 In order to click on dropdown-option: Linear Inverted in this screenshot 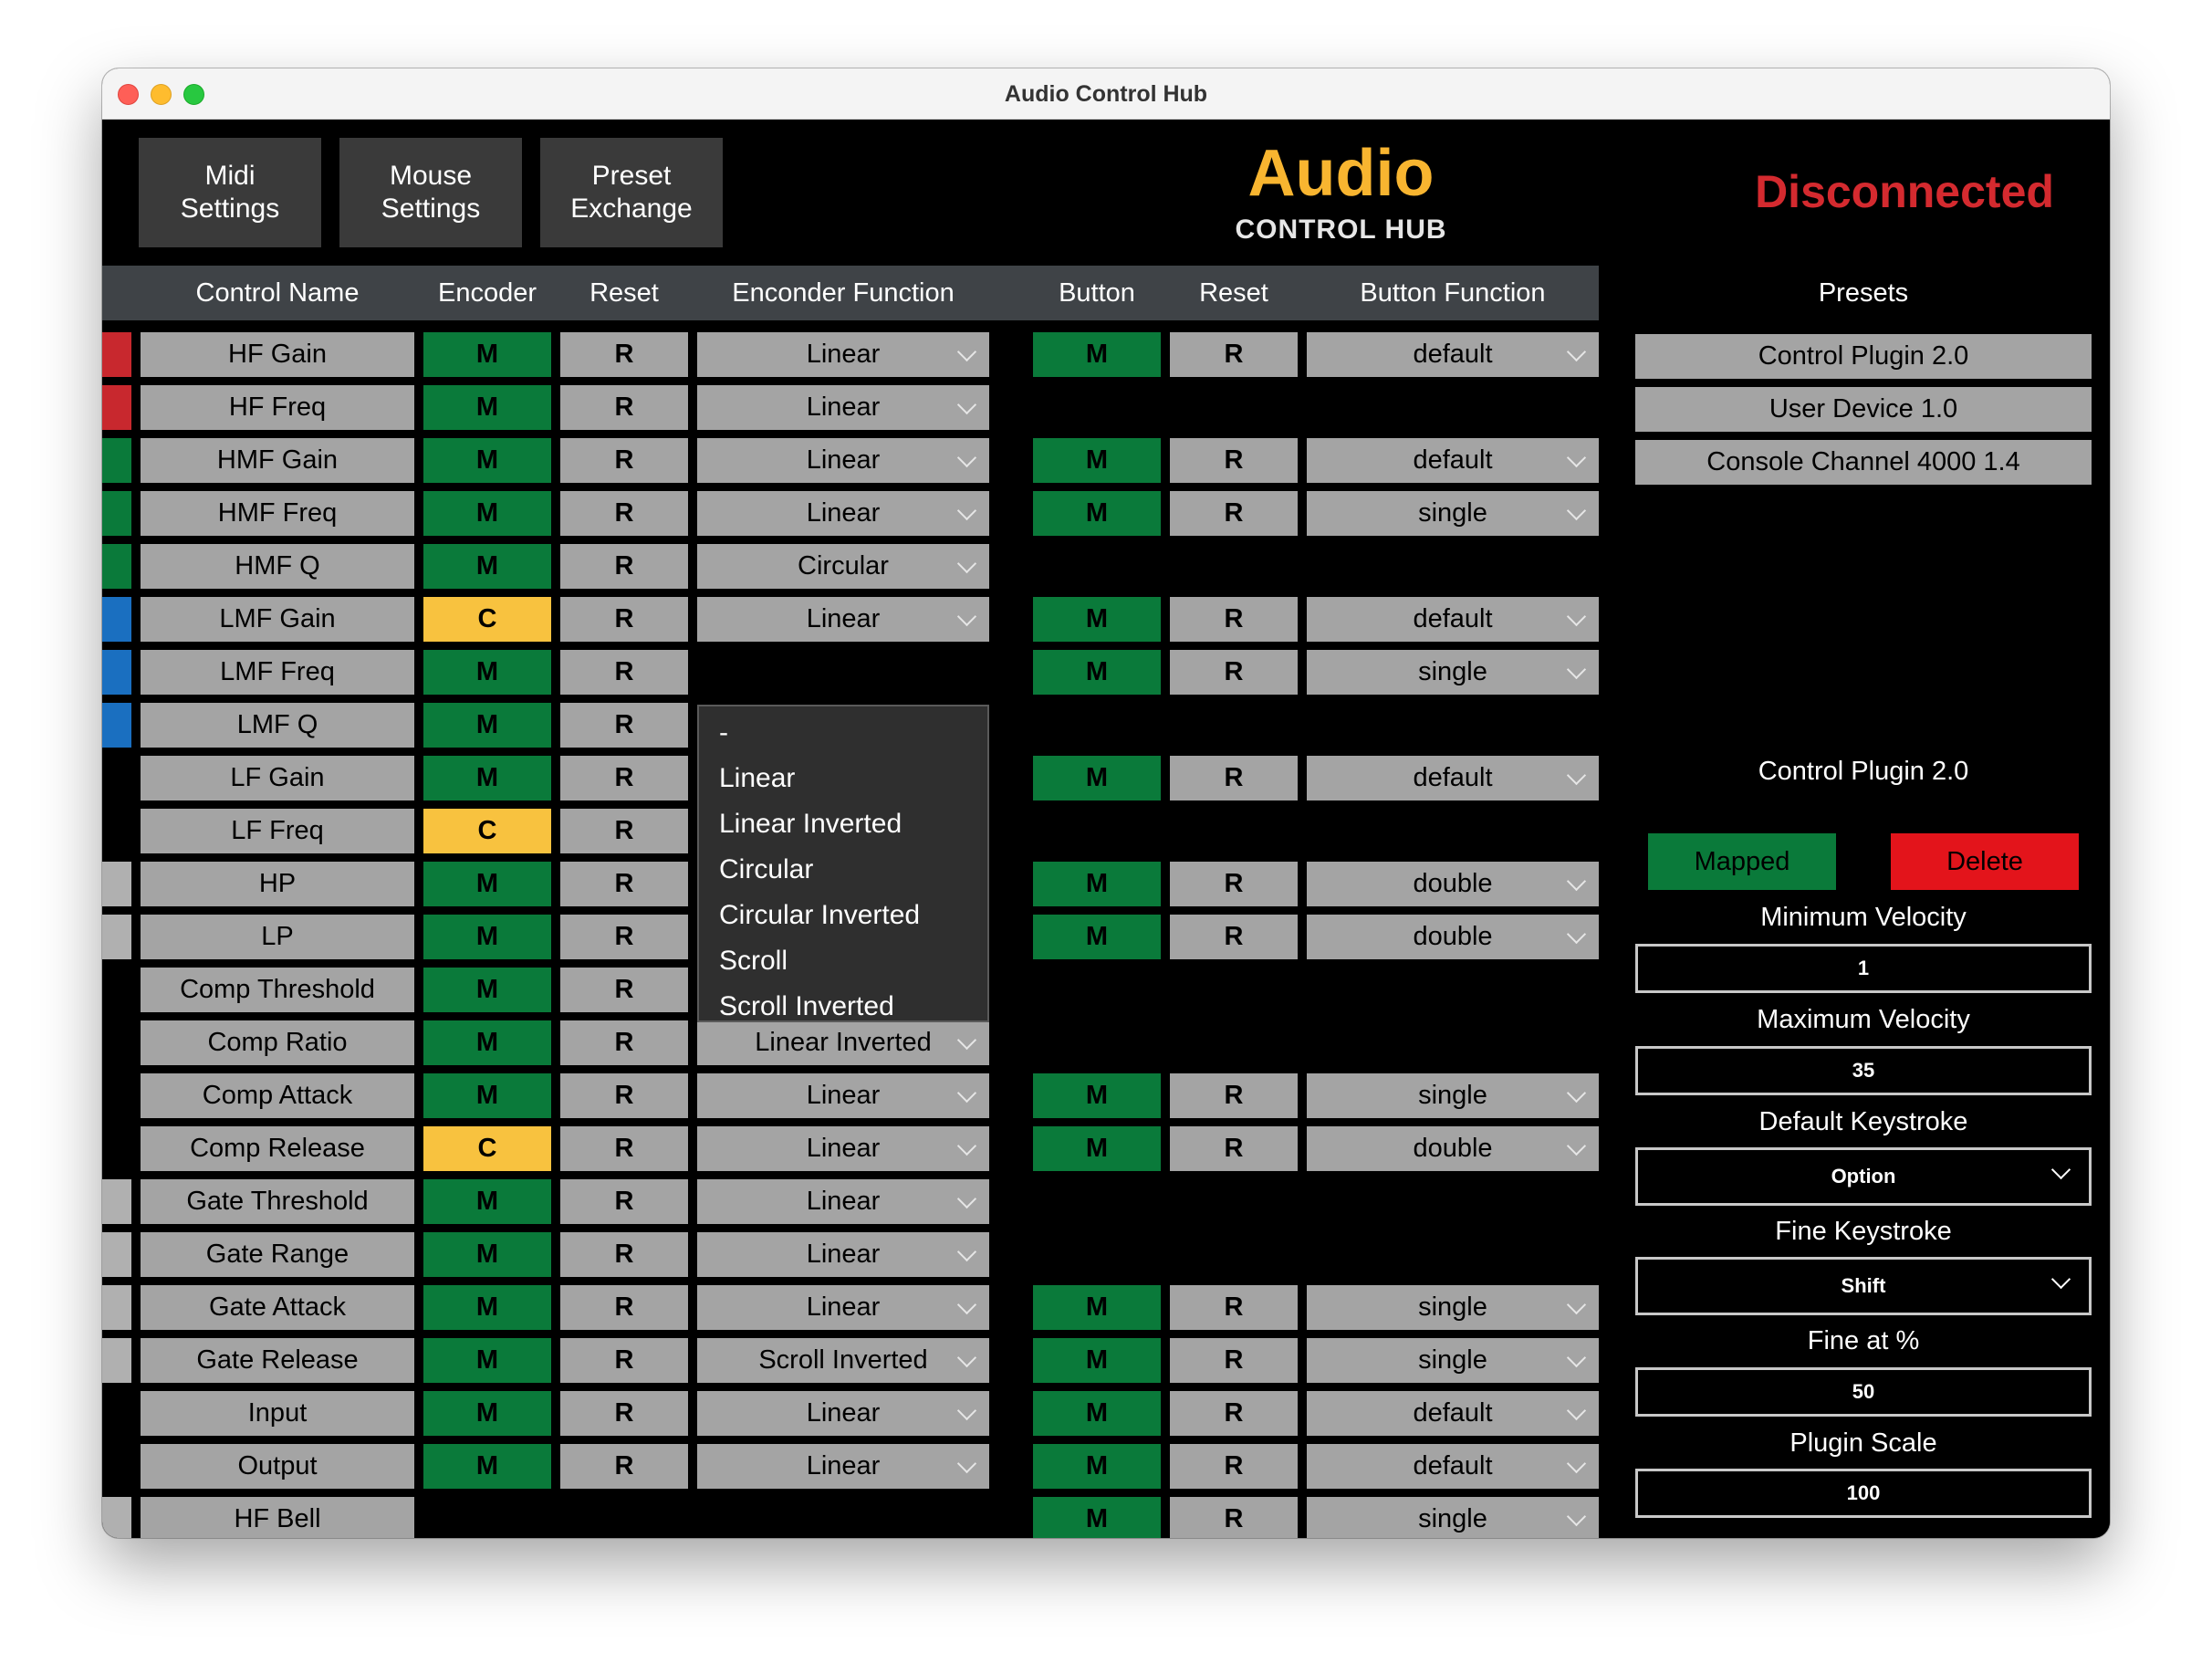, I will do `click(843, 824)`.